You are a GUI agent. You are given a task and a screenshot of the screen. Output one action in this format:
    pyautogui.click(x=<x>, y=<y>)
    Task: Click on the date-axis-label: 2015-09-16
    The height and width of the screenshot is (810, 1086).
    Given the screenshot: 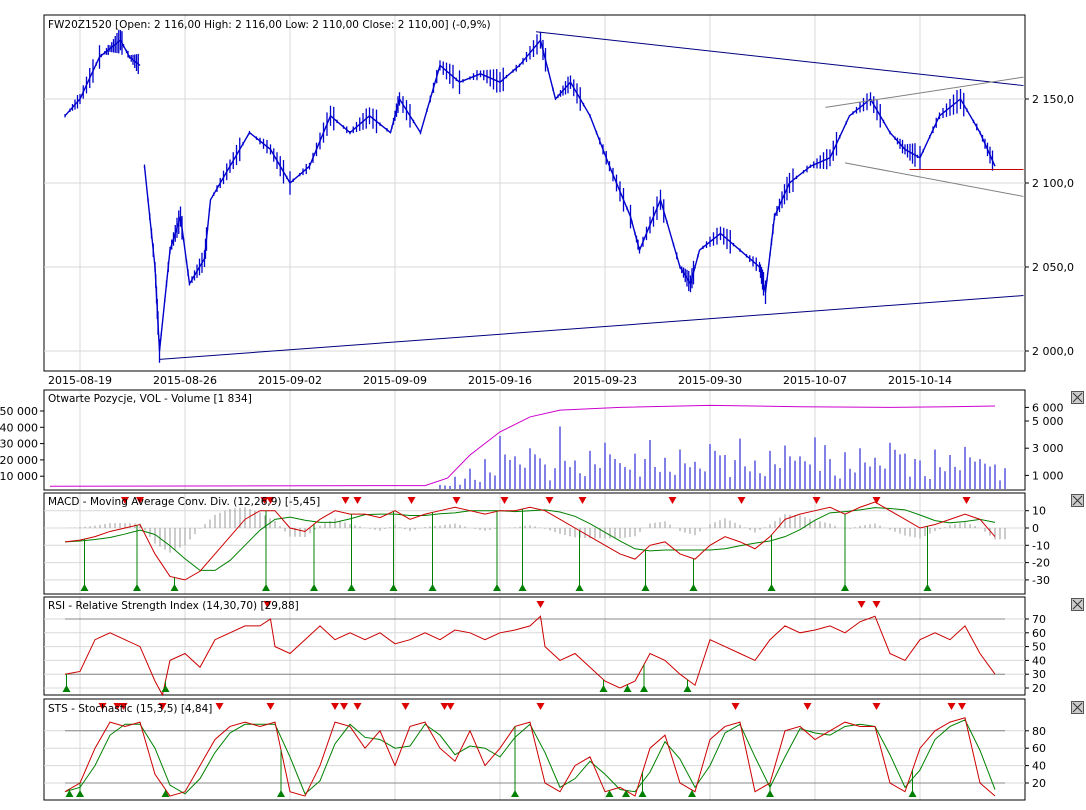 What is the action you would take?
    pyautogui.click(x=500, y=380)
    